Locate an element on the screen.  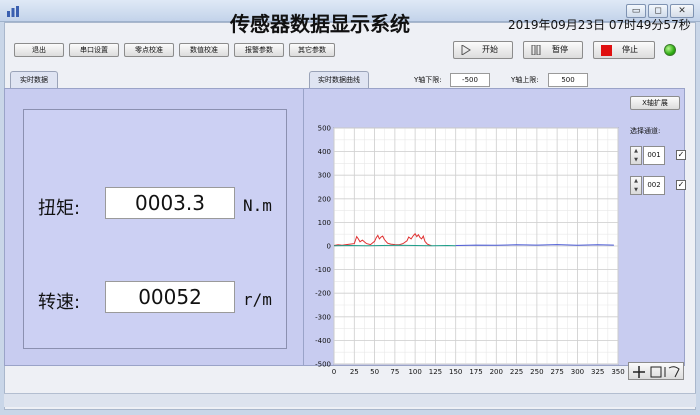
y-tick-label: 300 is located at coordinates (324, 176).